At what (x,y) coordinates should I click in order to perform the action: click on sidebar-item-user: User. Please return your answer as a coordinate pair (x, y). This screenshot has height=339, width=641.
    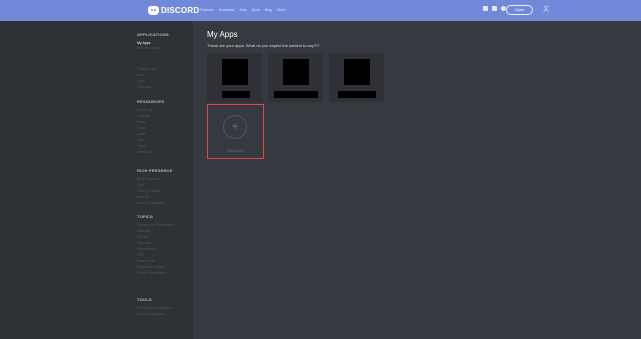
    Looking at the image, I should click on (140, 140).